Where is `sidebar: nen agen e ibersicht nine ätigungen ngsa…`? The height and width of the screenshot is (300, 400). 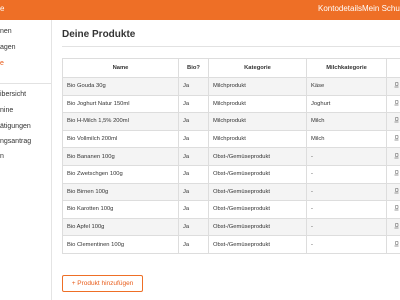
sidebar: nen agen e ibersicht nine ätigungen ngsa… is located at coordinates (26, 160).